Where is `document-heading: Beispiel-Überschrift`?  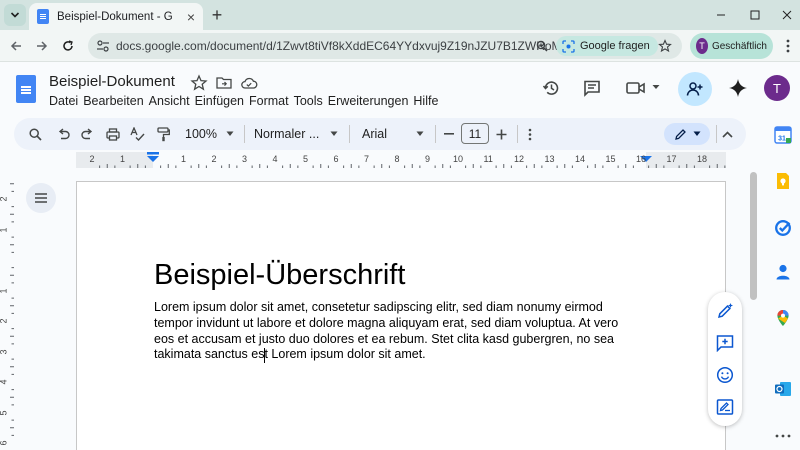 document-heading: Beispiel-Überschrift is located at coordinates (279, 275).